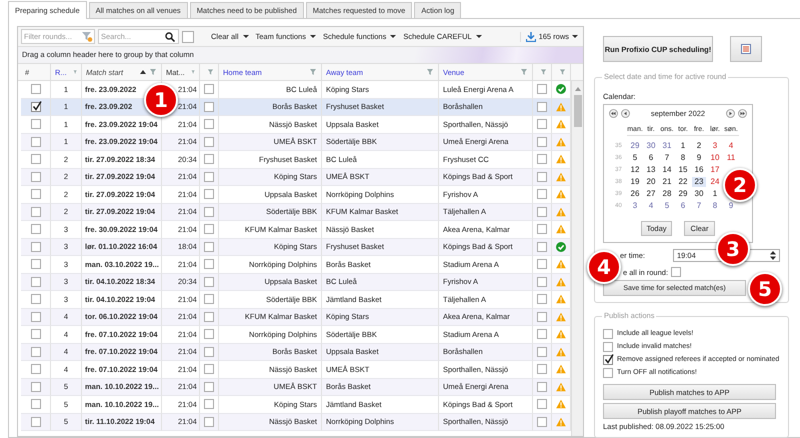 The width and height of the screenshot is (800, 438). What do you see at coordinates (699, 182) in the screenshot?
I see `calendar-day: 23` at bounding box center [699, 182].